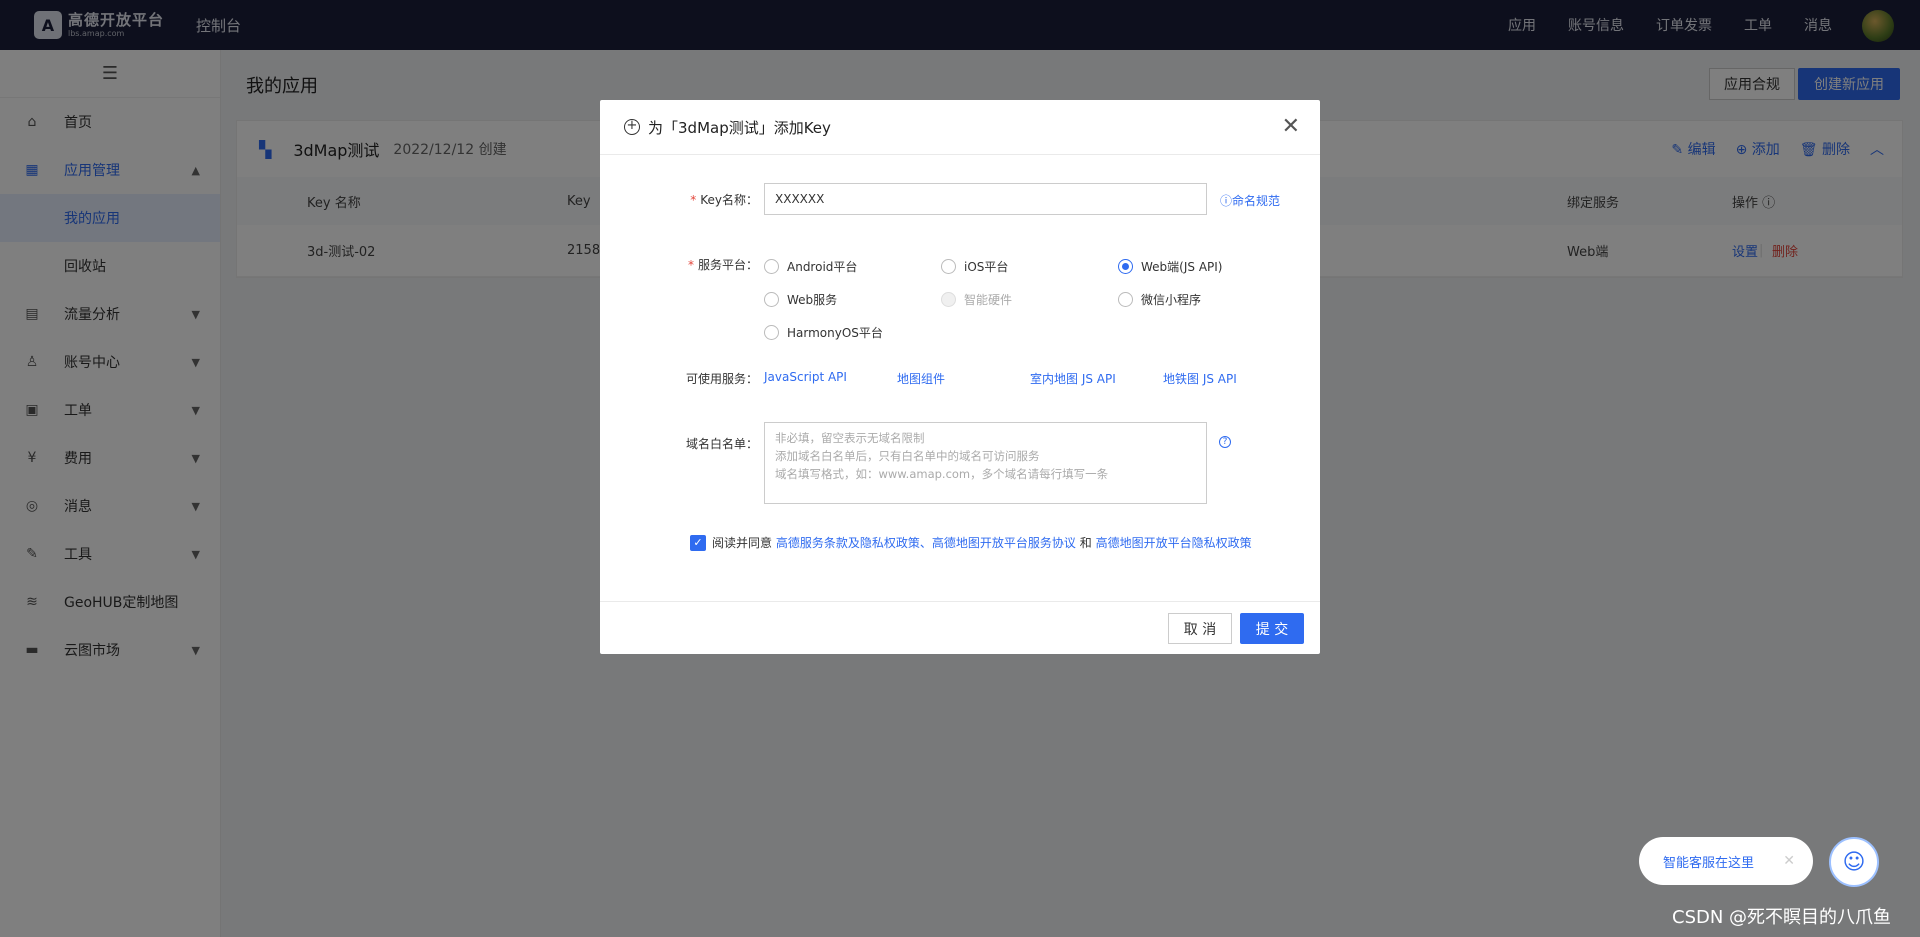 The image size is (1920, 937). I want to click on agree-checkbox: ✓, so click(698, 542).